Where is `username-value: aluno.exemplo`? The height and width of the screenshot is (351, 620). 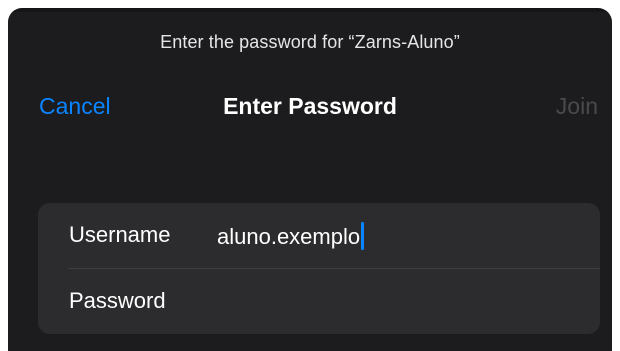 username-value: aluno.exemplo is located at coordinates (289, 236).